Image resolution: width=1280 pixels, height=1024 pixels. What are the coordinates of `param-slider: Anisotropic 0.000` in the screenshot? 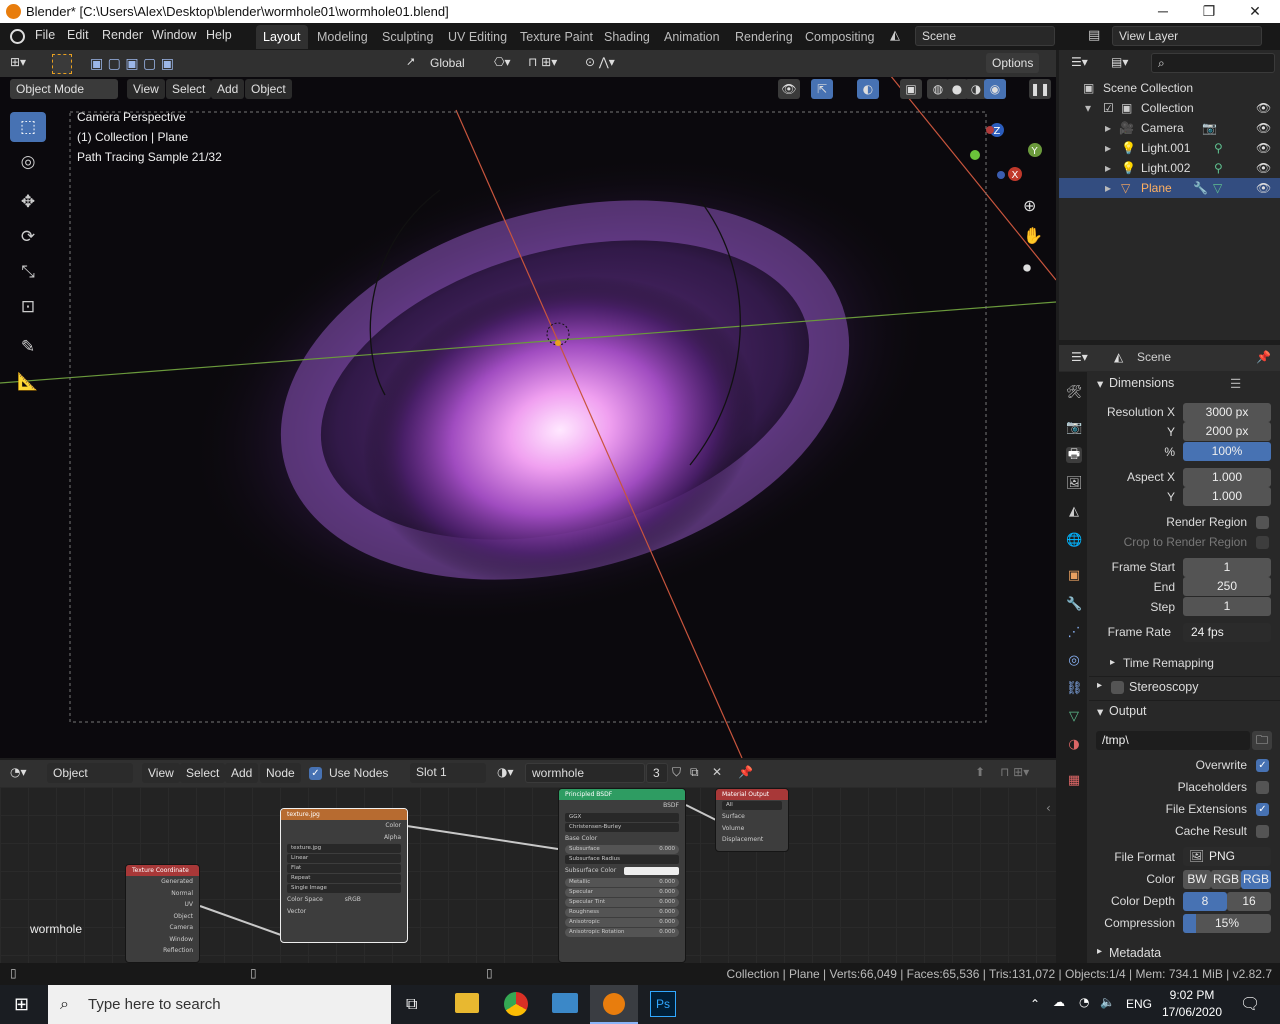 It's located at (622, 922).